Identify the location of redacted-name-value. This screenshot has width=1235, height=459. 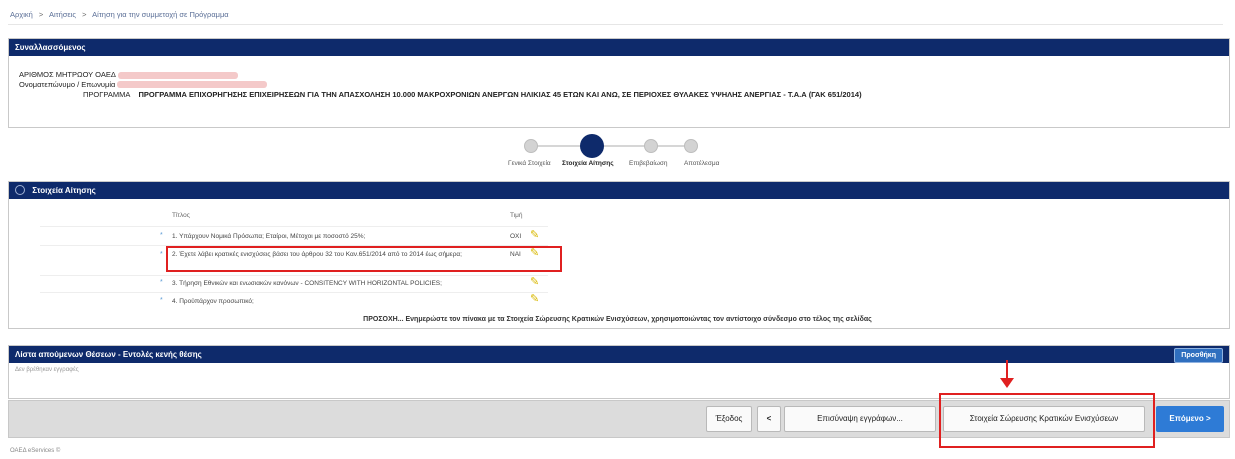
(192, 85).